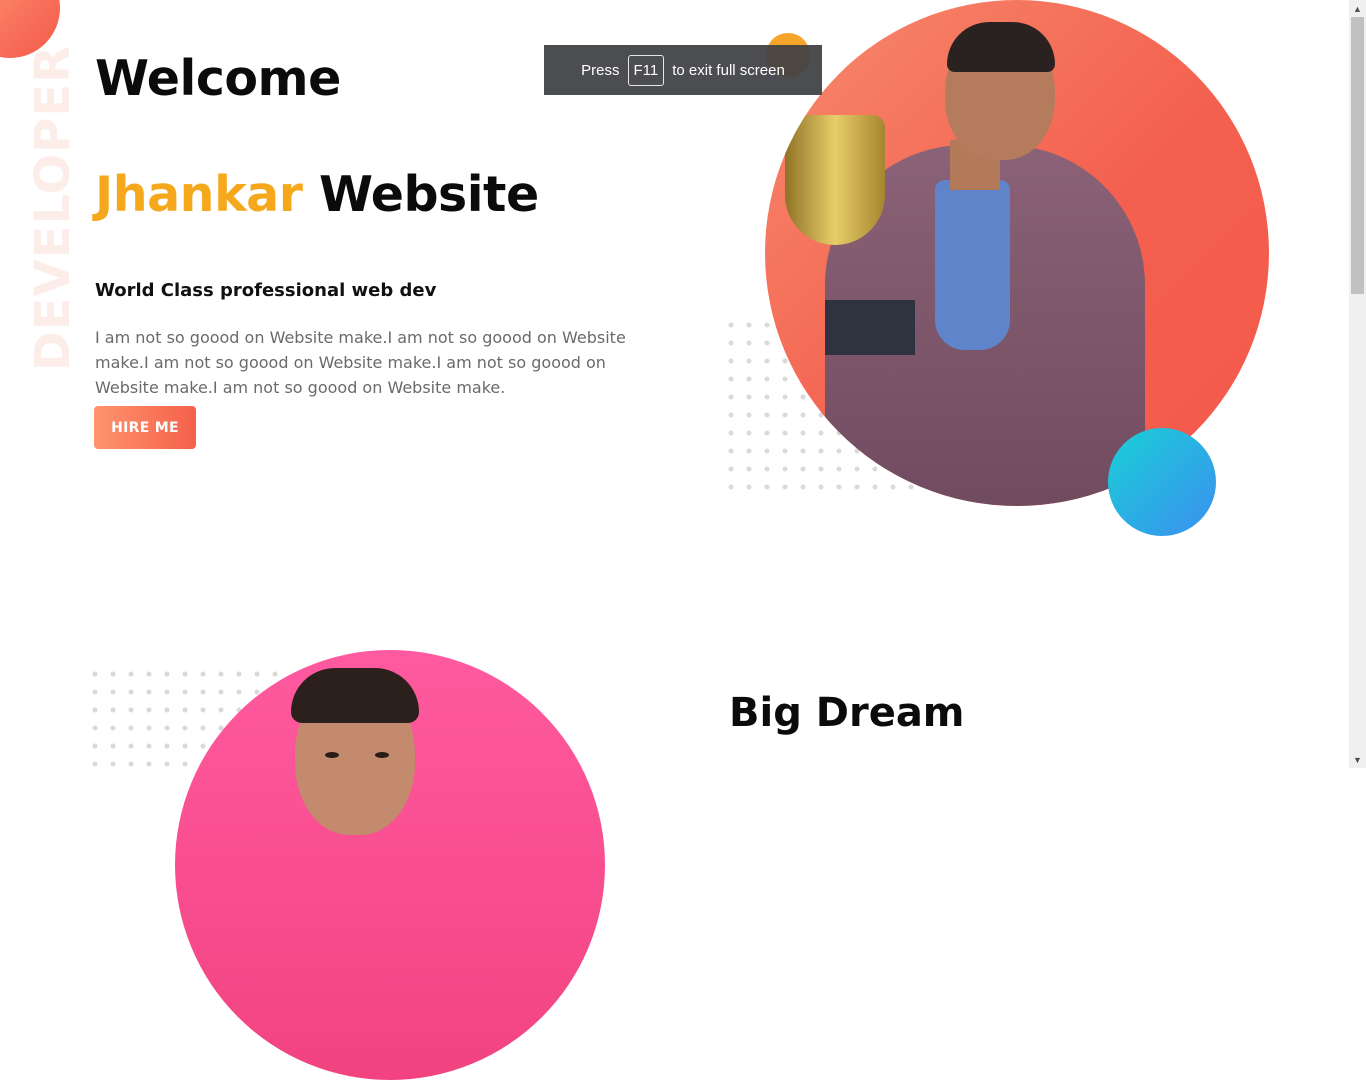 Image resolution: width=1366 pixels, height=1080 pixels. I want to click on portrait-shirt, so click(972, 265).